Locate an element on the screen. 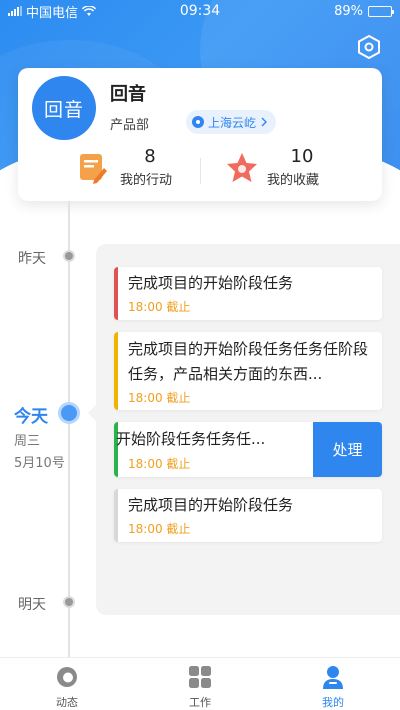 The image size is (400, 710). timeline-tomorrow: 明天 is located at coordinates (32, 605).